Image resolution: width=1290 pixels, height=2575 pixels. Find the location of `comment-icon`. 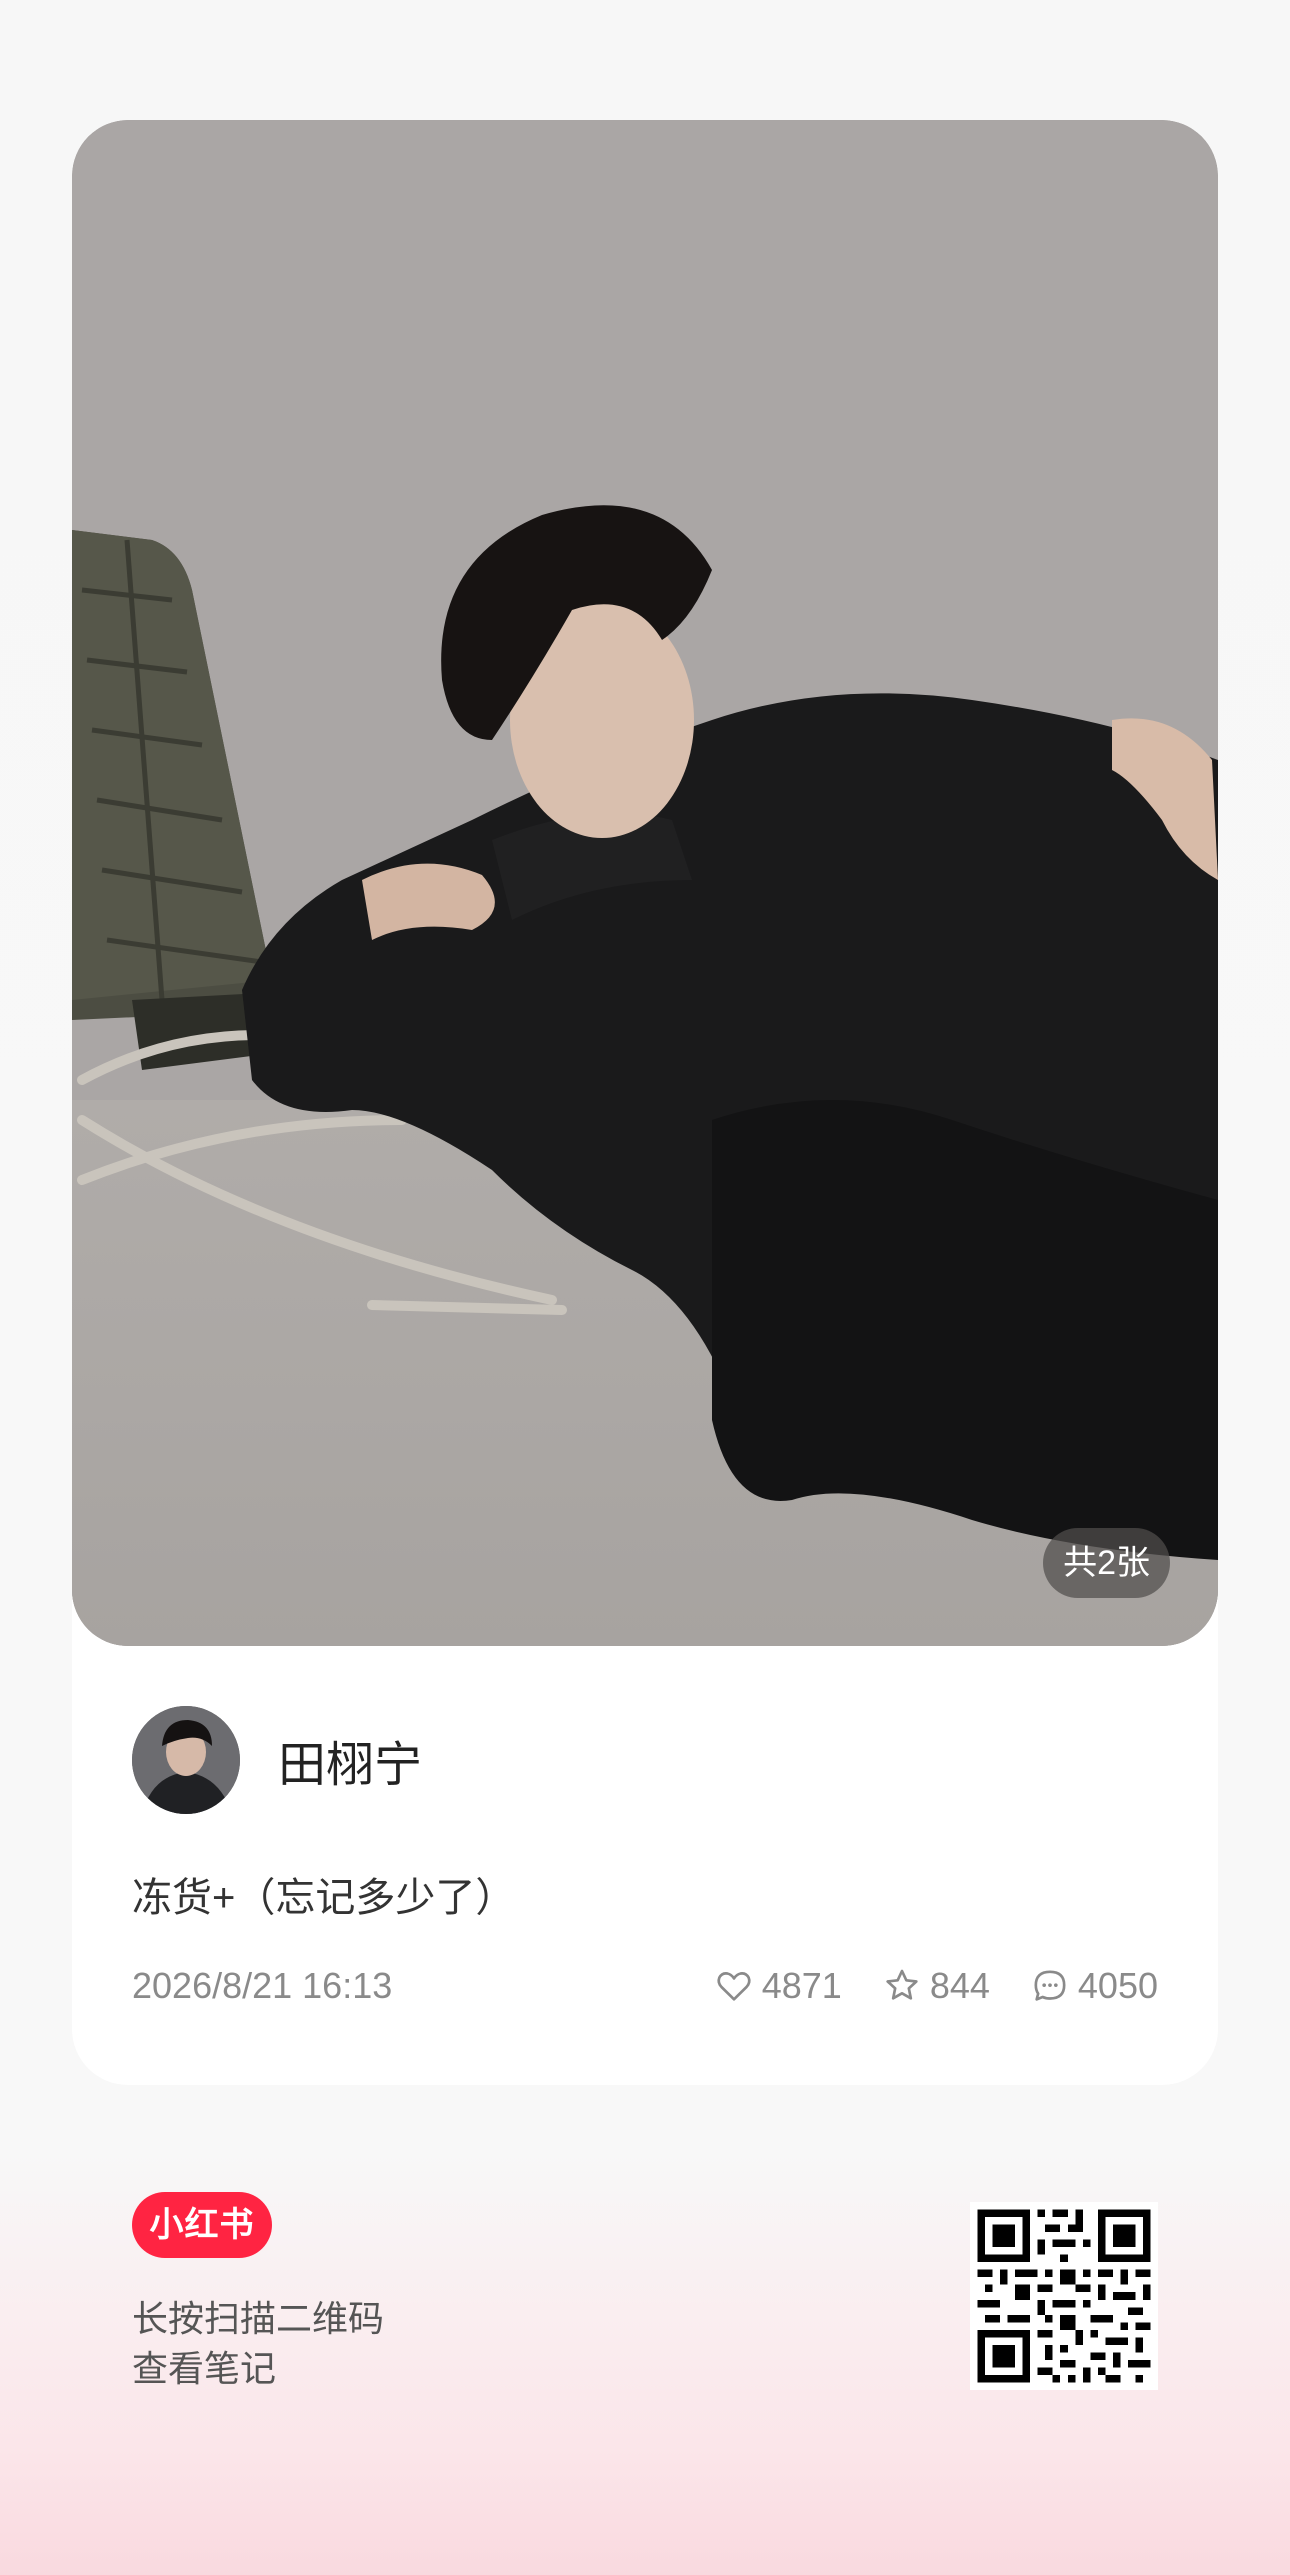

comment-icon is located at coordinates (1050, 1985).